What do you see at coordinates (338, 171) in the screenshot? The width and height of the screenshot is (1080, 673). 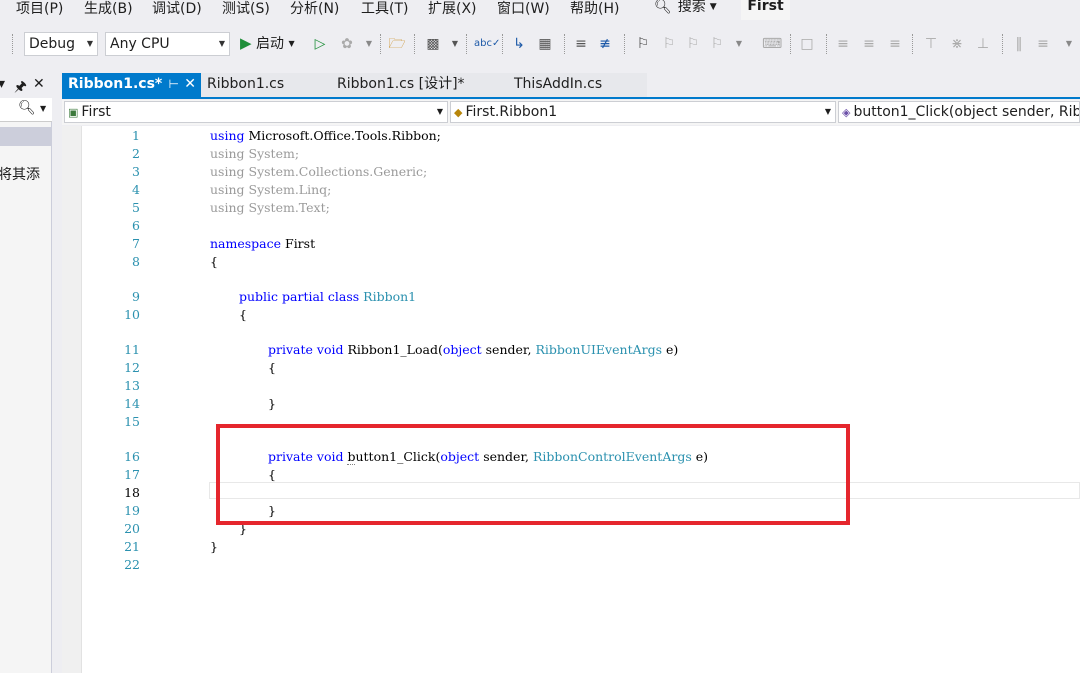 I see `namespace-ref: System.Collections.Generic;` at bounding box center [338, 171].